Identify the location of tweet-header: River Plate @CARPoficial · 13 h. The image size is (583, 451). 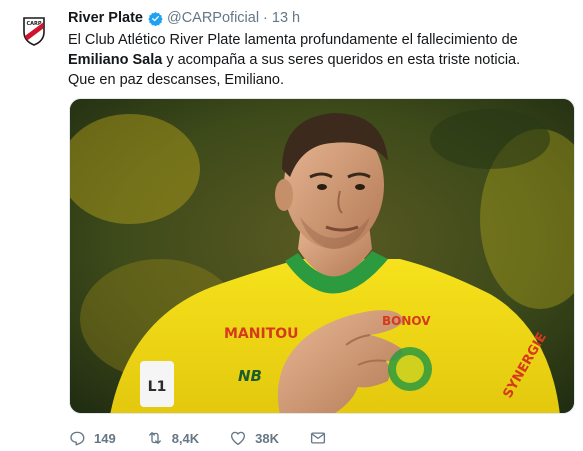
(184, 18).